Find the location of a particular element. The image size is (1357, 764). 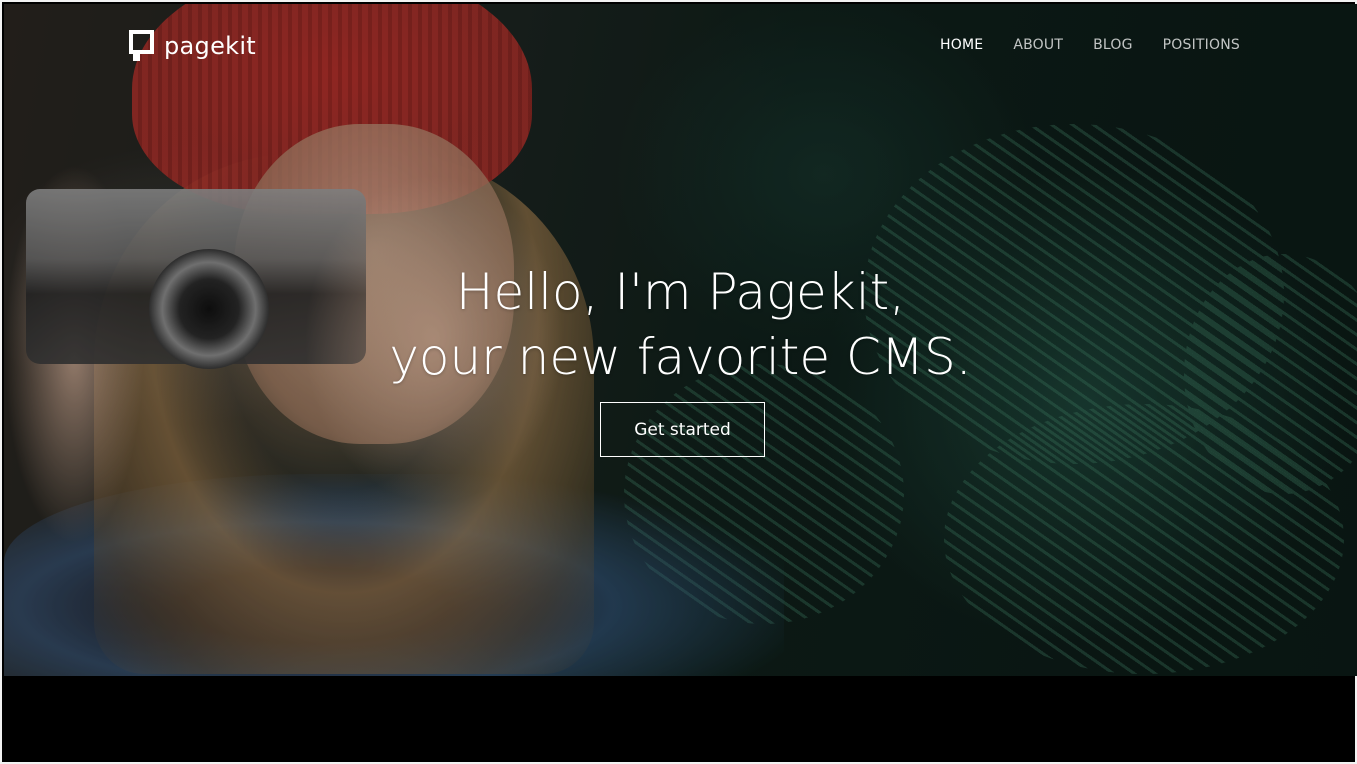

pagekit-logo-icon is located at coordinates (141, 45).